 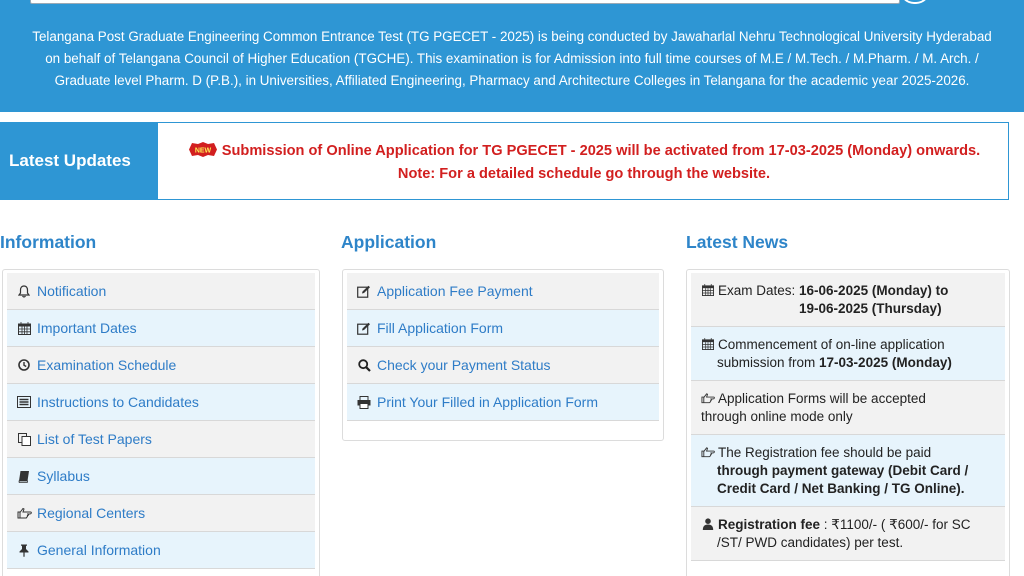 What do you see at coordinates (455, 291) in the screenshot?
I see `app-item-label: Application Fee Payment` at bounding box center [455, 291].